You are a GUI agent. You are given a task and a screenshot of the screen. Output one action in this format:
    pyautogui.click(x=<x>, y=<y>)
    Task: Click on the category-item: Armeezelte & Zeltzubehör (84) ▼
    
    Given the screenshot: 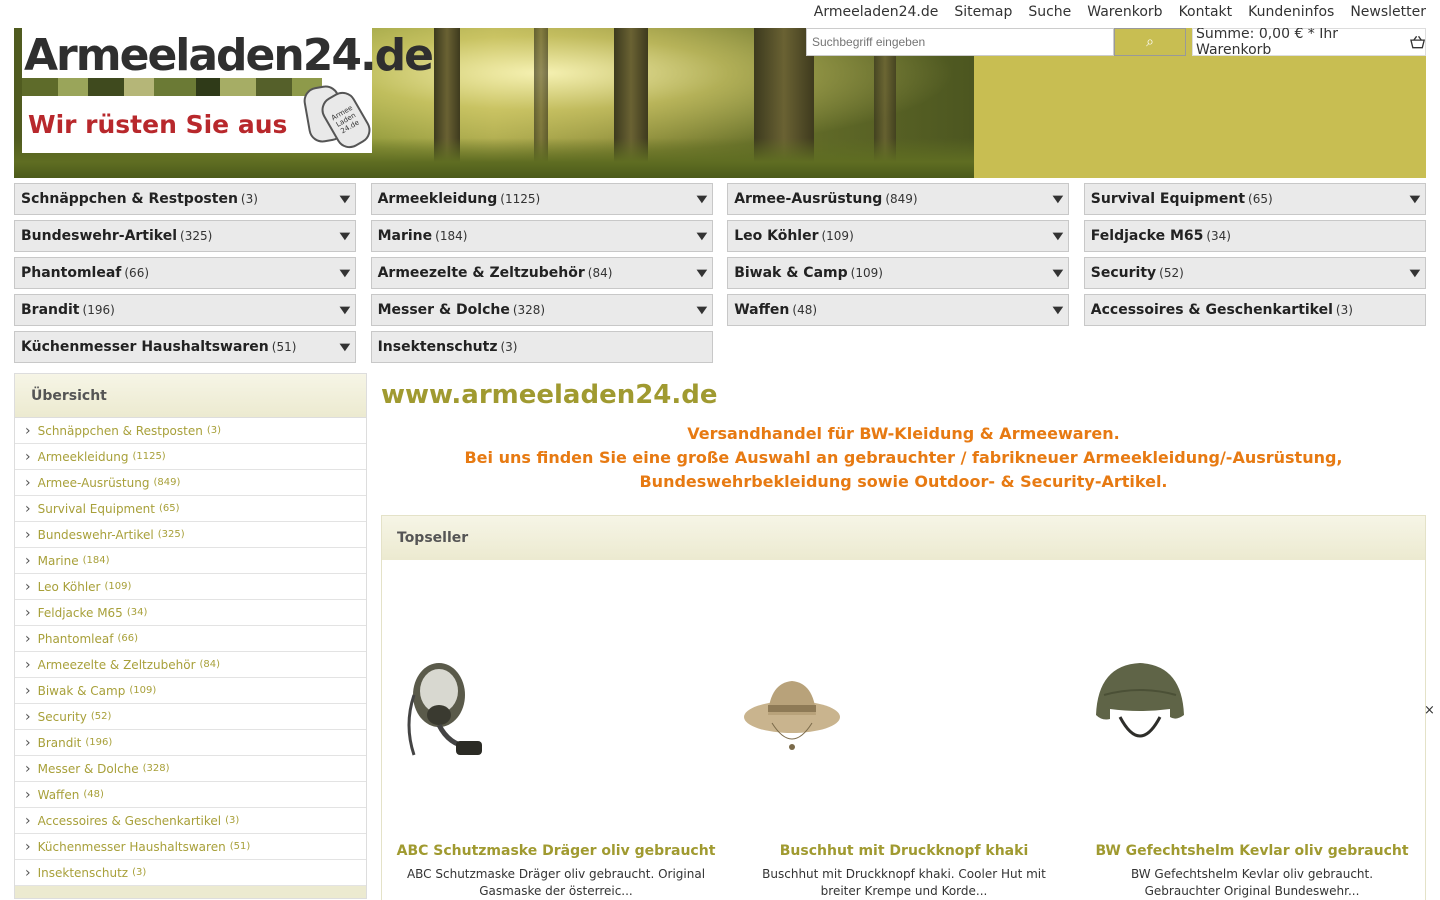 What is the action you would take?
    pyautogui.click(x=541, y=273)
    